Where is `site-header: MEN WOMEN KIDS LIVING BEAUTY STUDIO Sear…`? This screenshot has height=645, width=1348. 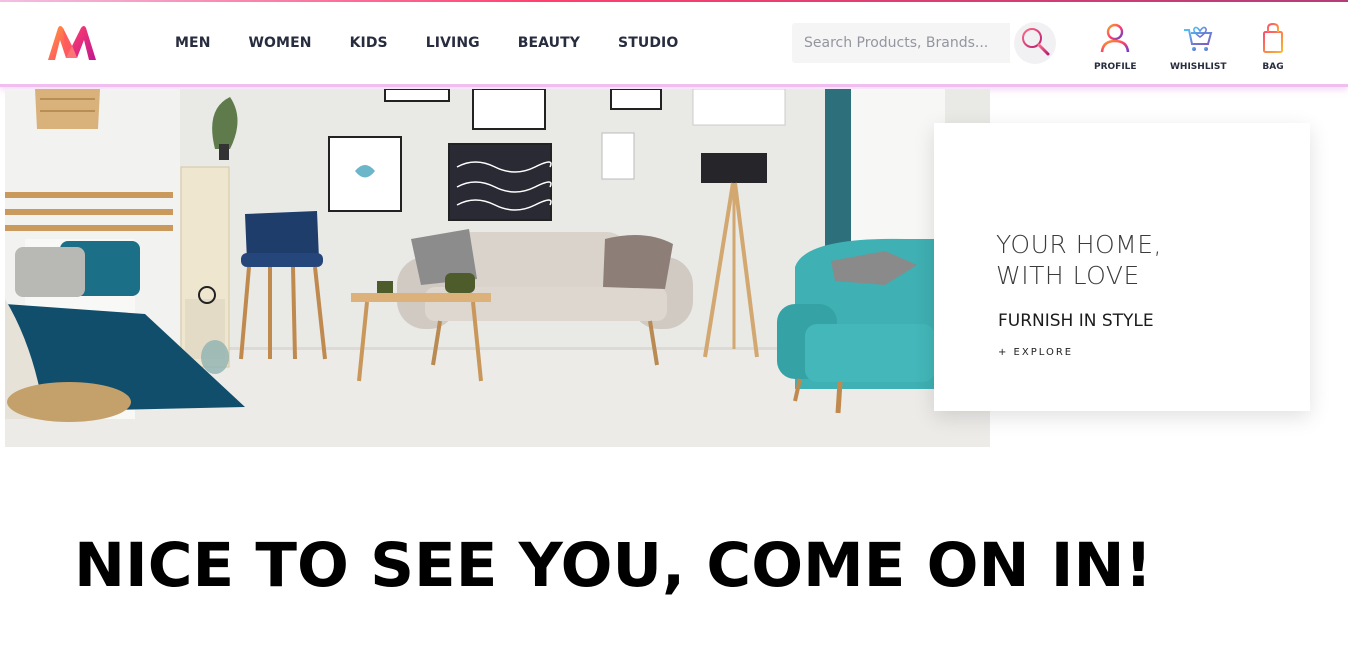
site-header: MEN WOMEN KIDS LIVING BEAUTY STUDIO Sear… is located at coordinates (674, 44).